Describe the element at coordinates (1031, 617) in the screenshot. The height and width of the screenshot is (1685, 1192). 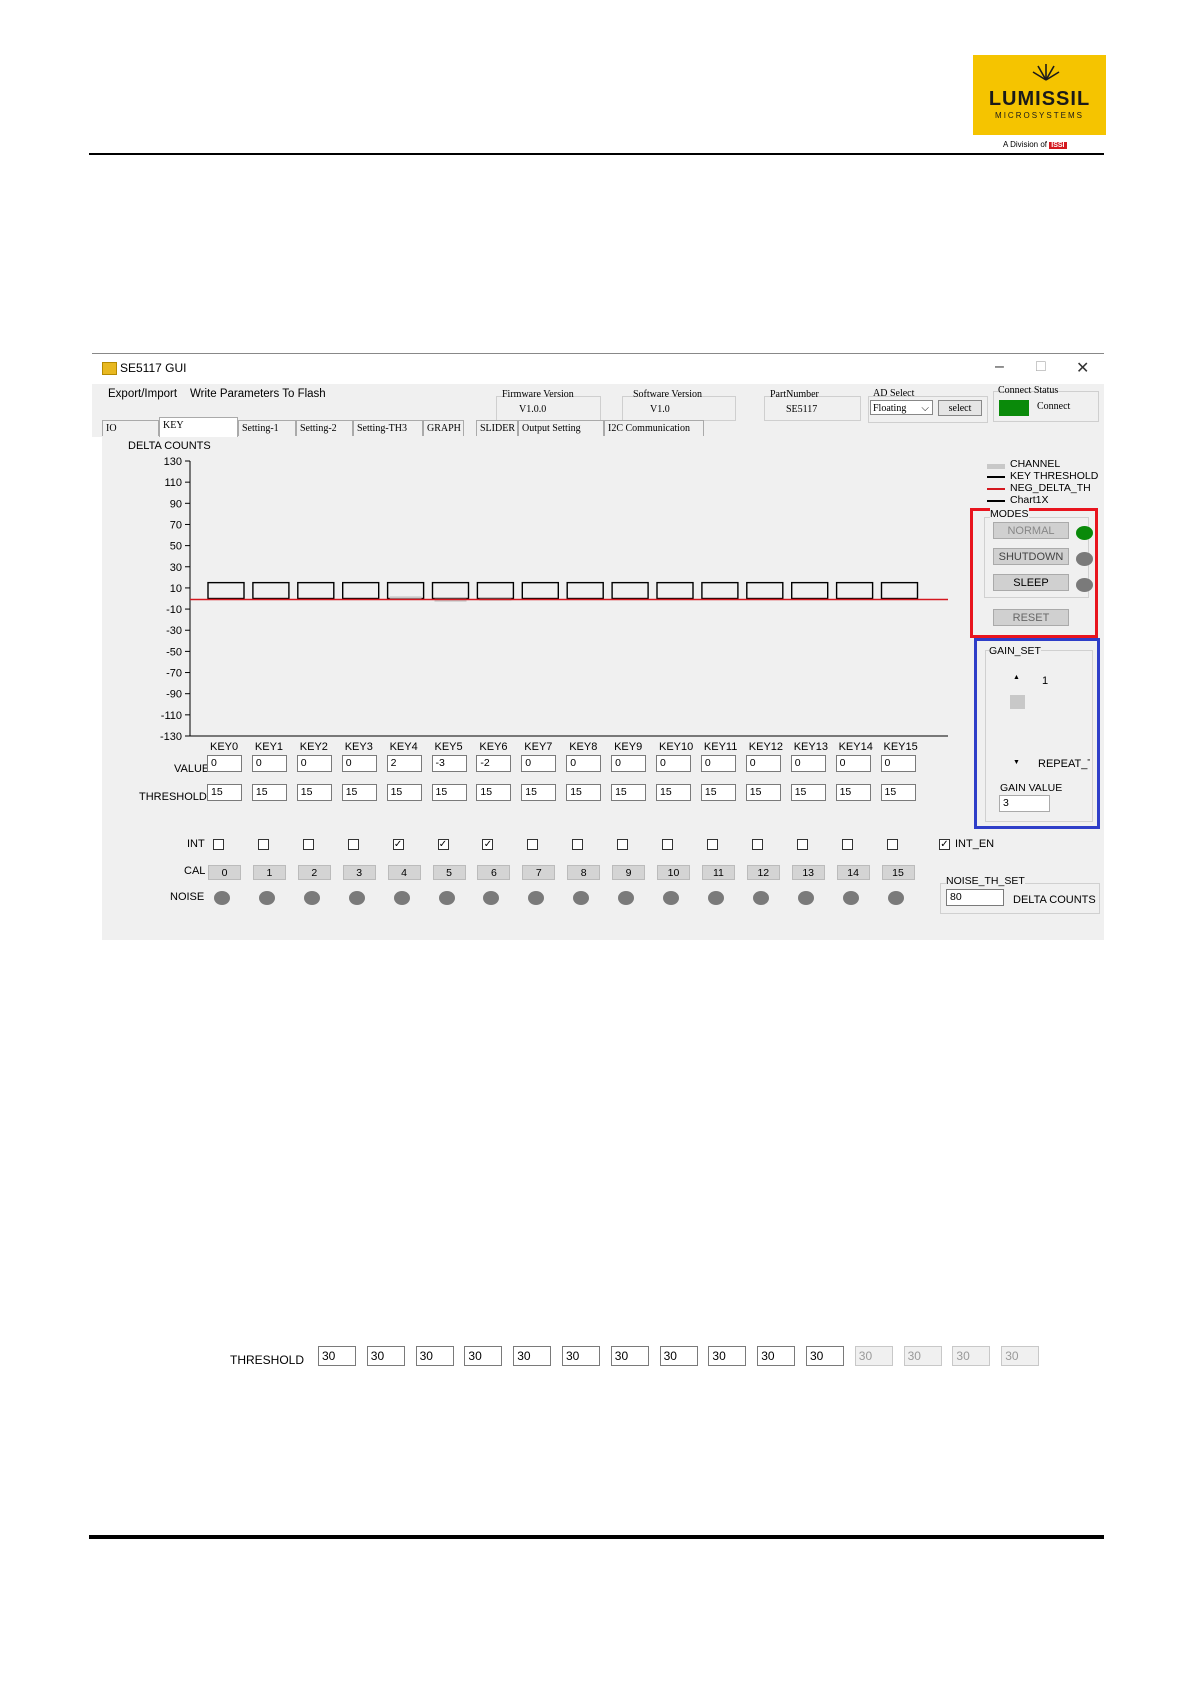
I see `reset-button: RESET` at that location.